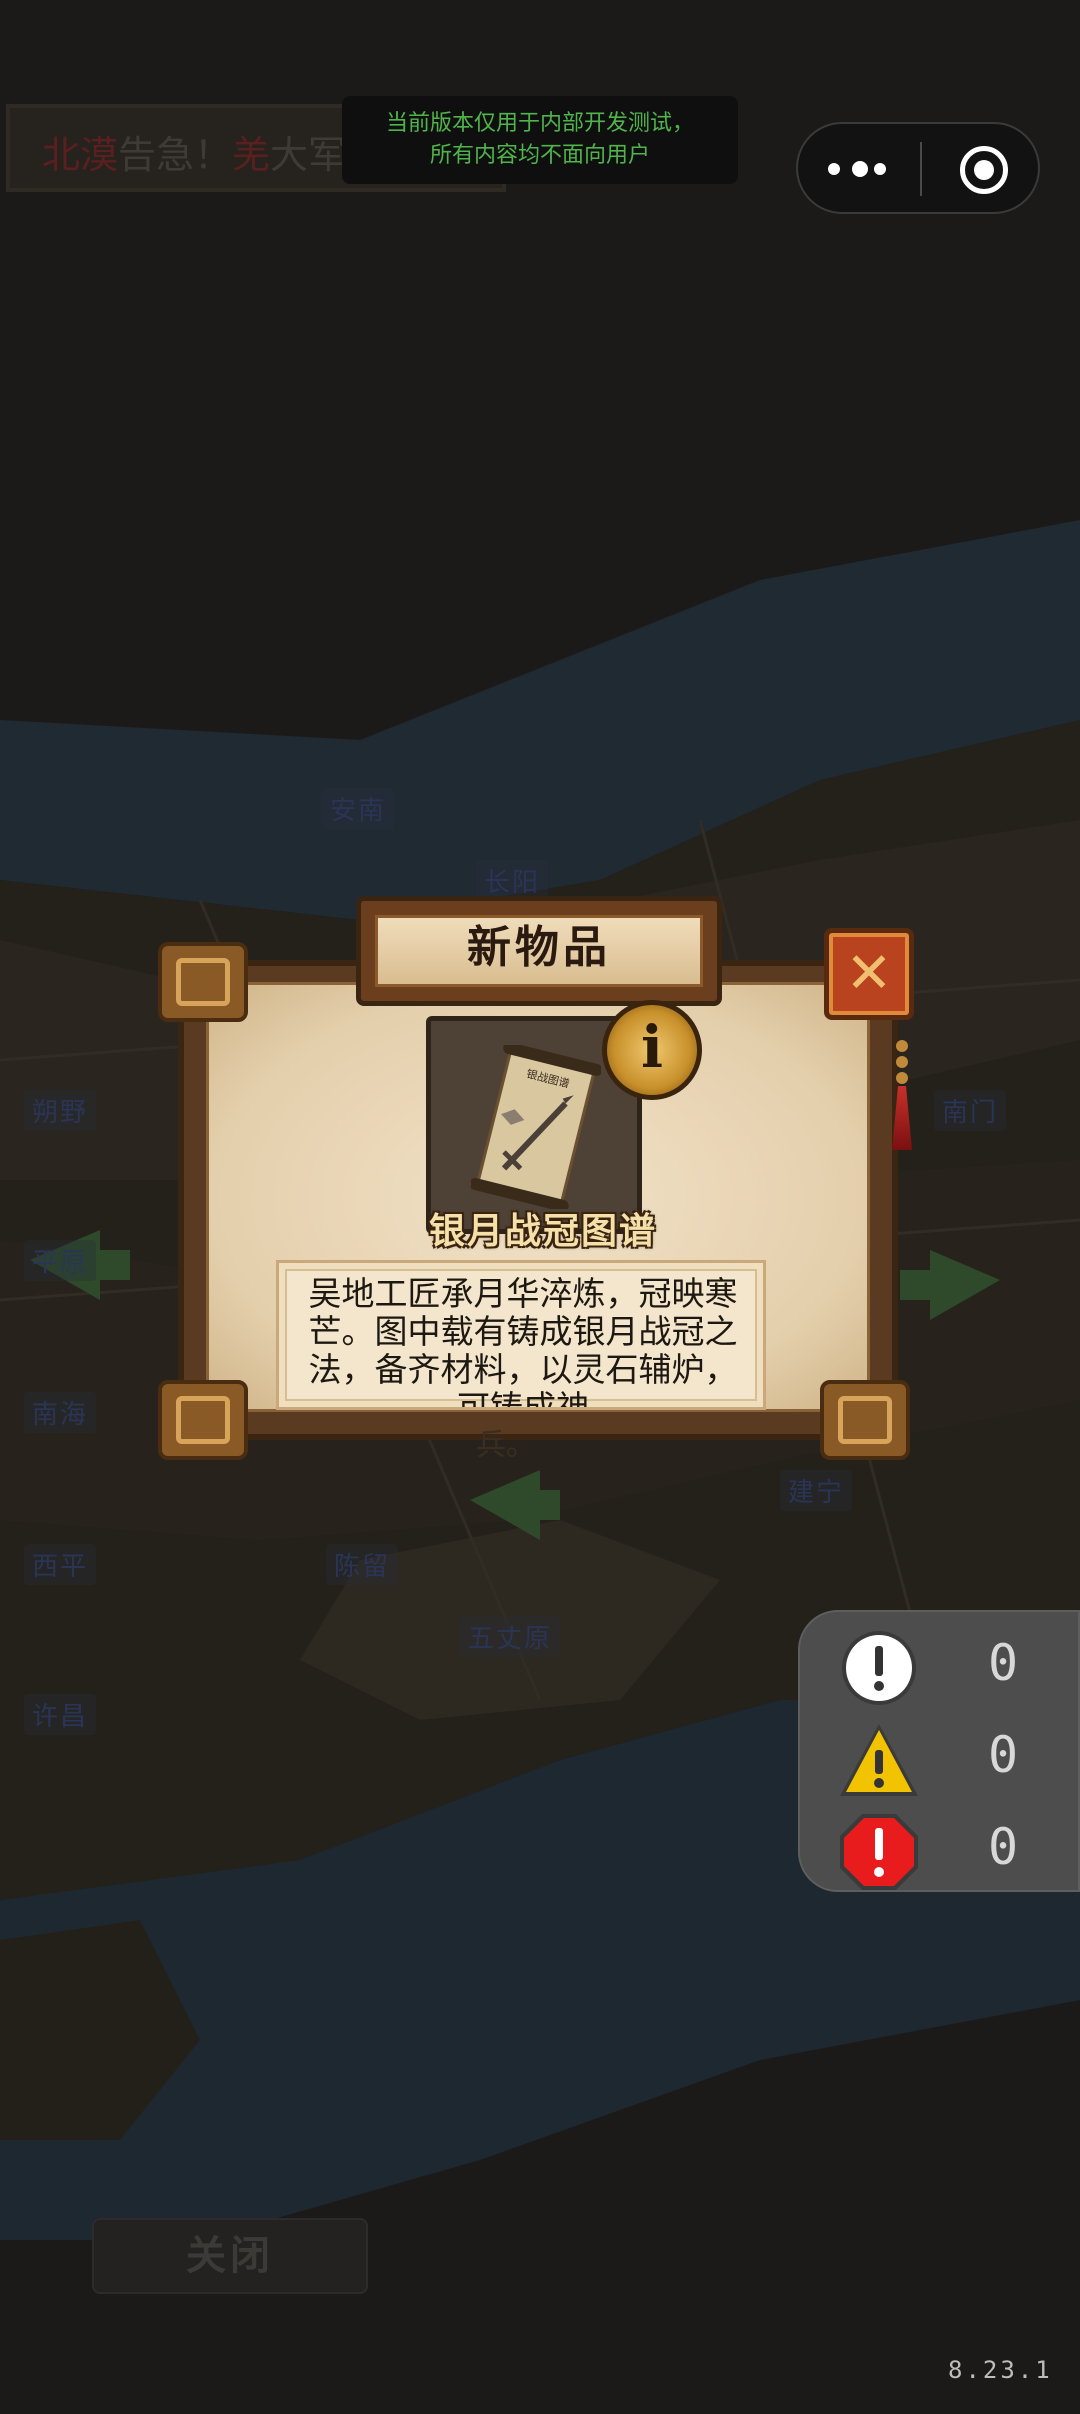 The image size is (1080, 2414). I want to click on counter-warning-value: 0, so click(1003, 1755).